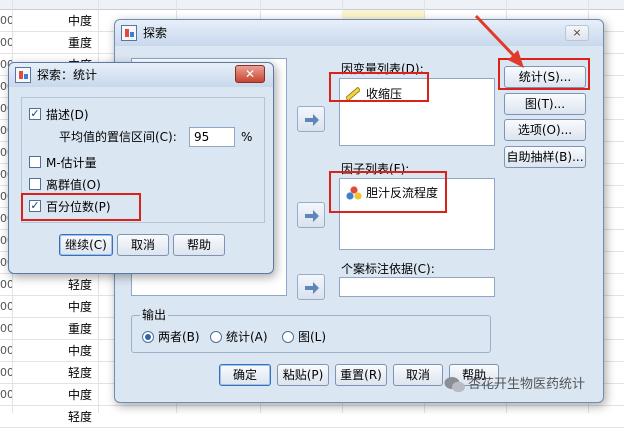 The height and width of the screenshot is (428, 624). I want to click on output-stats-radio: 统计(A), so click(243, 338).